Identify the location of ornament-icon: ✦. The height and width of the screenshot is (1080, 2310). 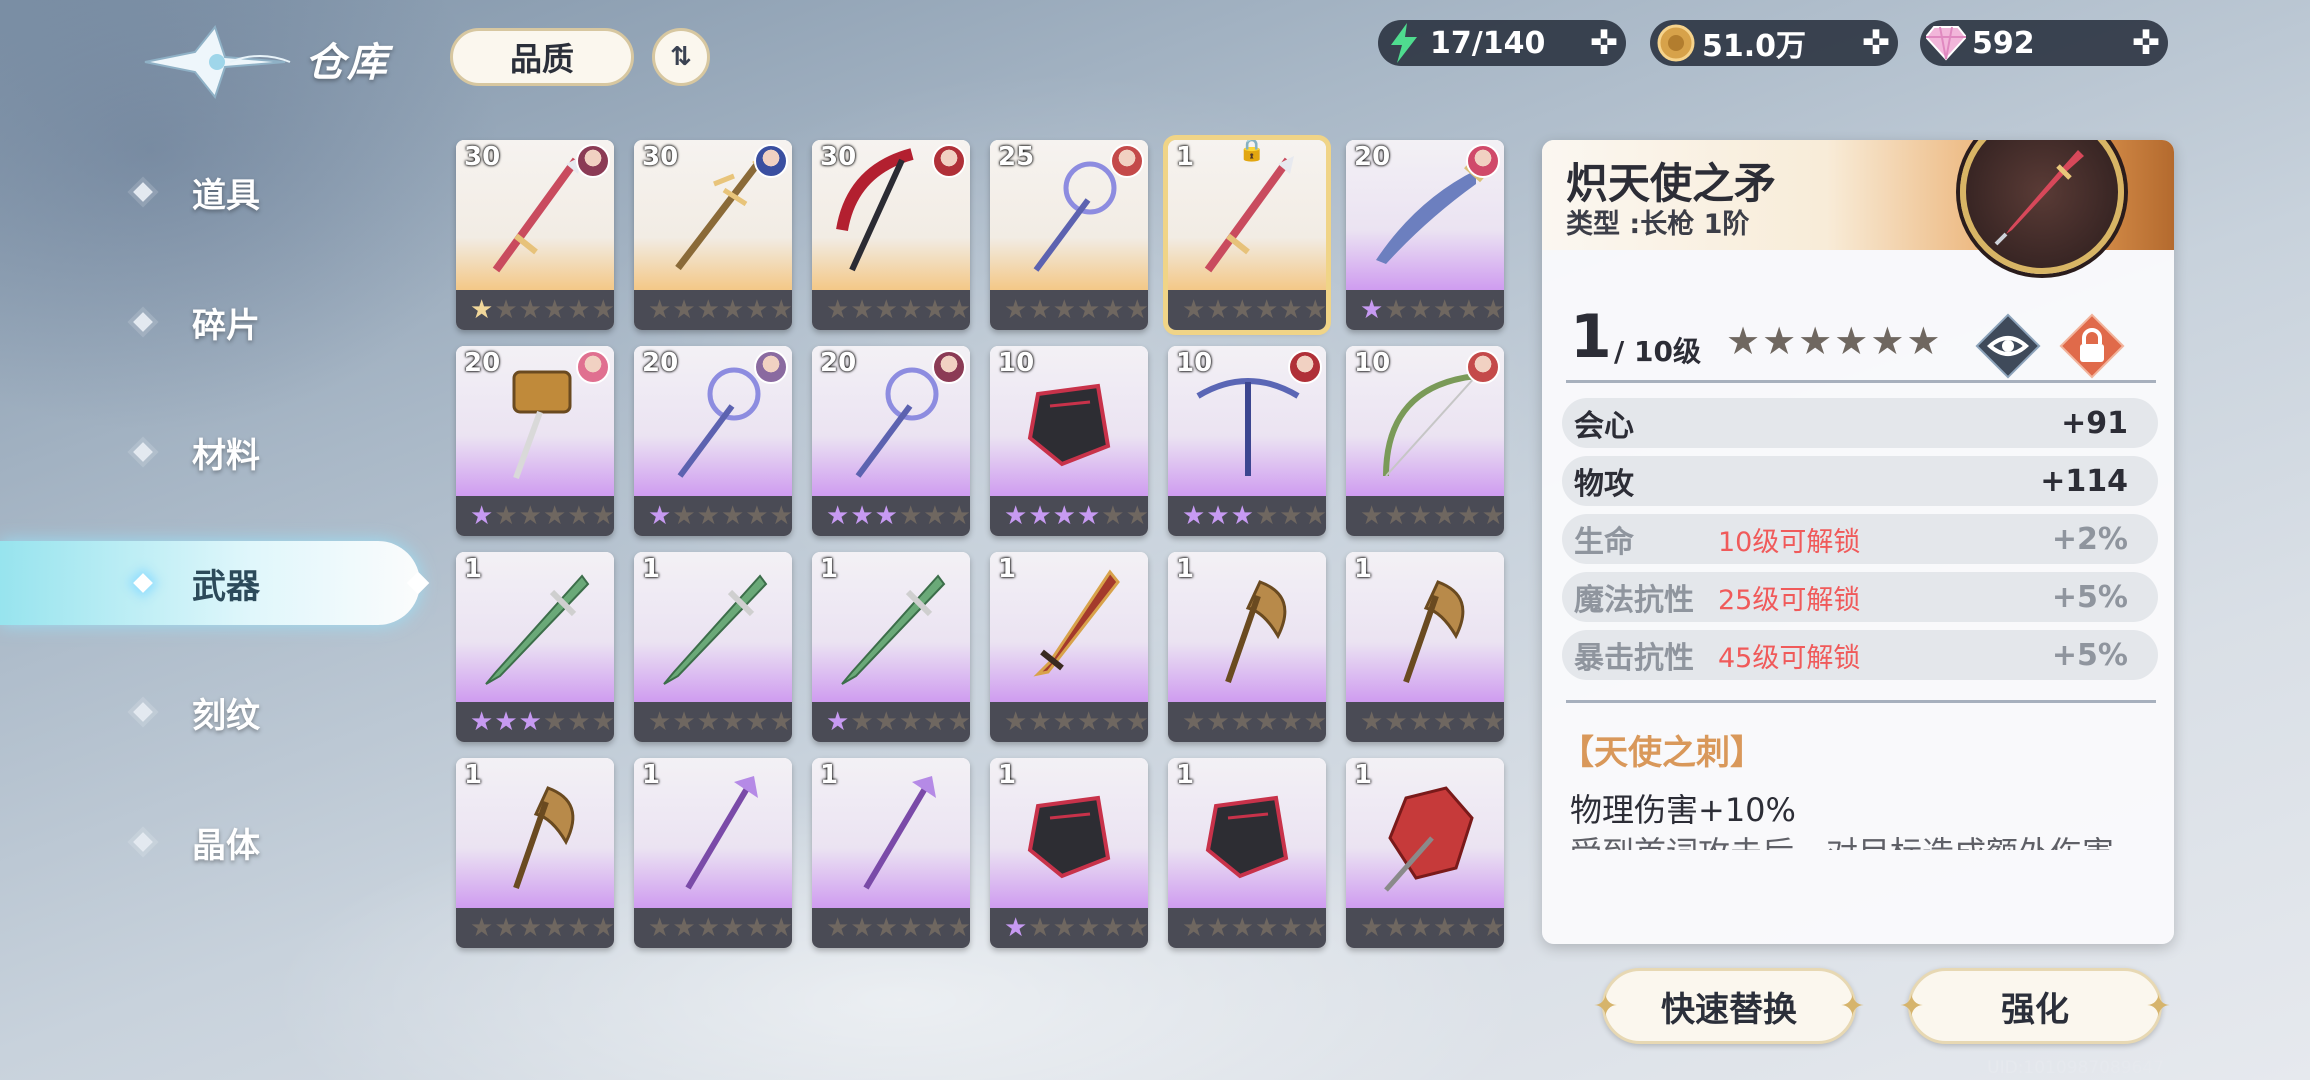
(2158, 1006).